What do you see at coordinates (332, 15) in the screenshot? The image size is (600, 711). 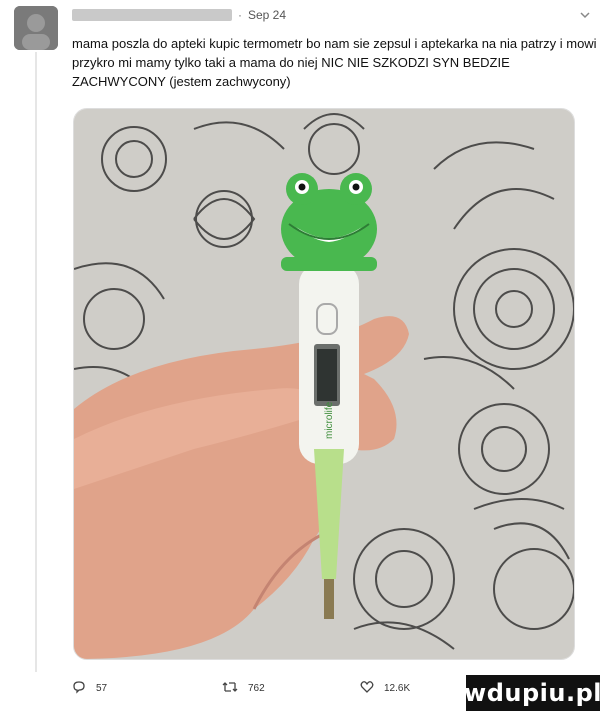 I see `tweet-header: · Sep 24` at bounding box center [332, 15].